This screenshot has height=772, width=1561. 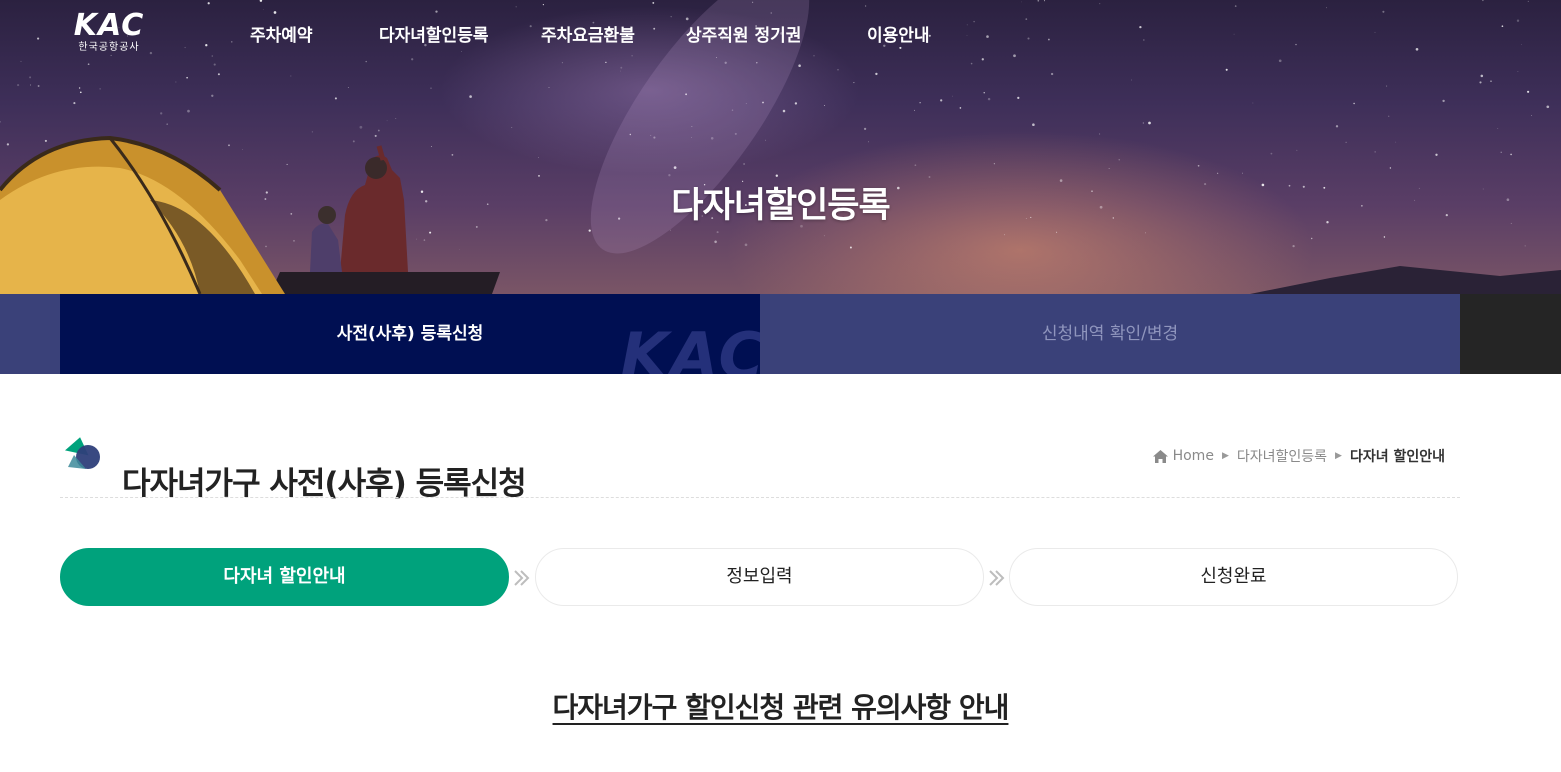 What do you see at coordinates (1397, 457) in the screenshot?
I see `breadcrumb-current: 다자녀 할인안내` at bounding box center [1397, 457].